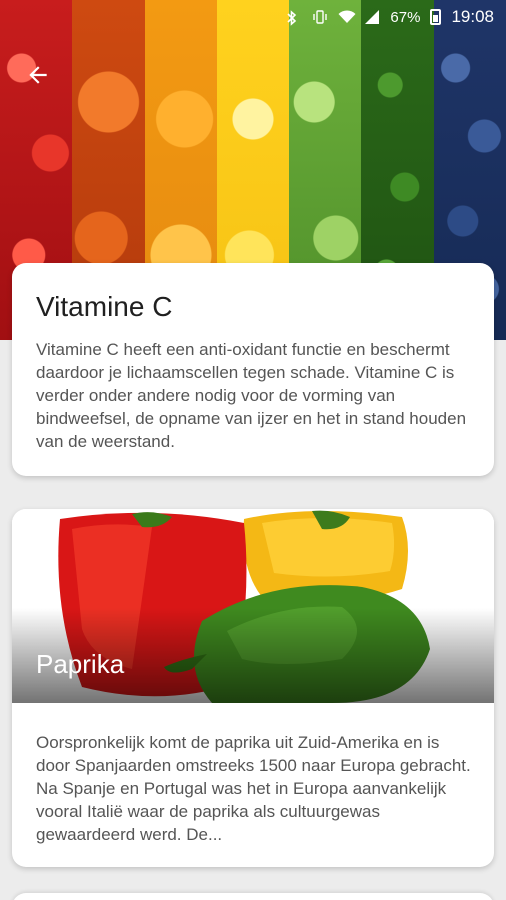 The image size is (506, 900). Describe the element at coordinates (347, 17) in the screenshot. I see `wifi-icon` at that location.